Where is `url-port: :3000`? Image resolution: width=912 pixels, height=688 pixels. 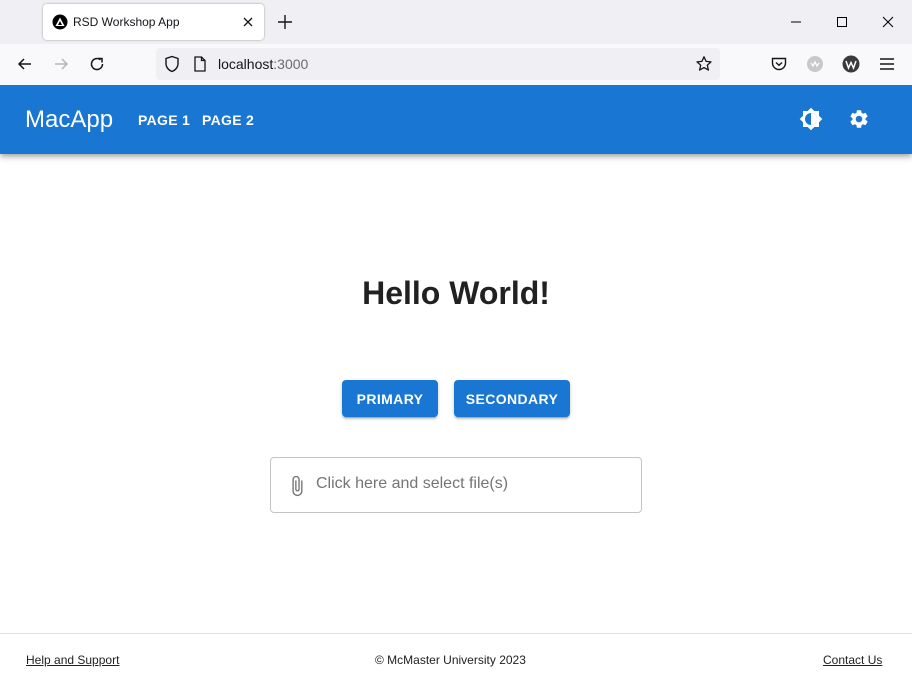 url-port: :3000 is located at coordinates (291, 64).